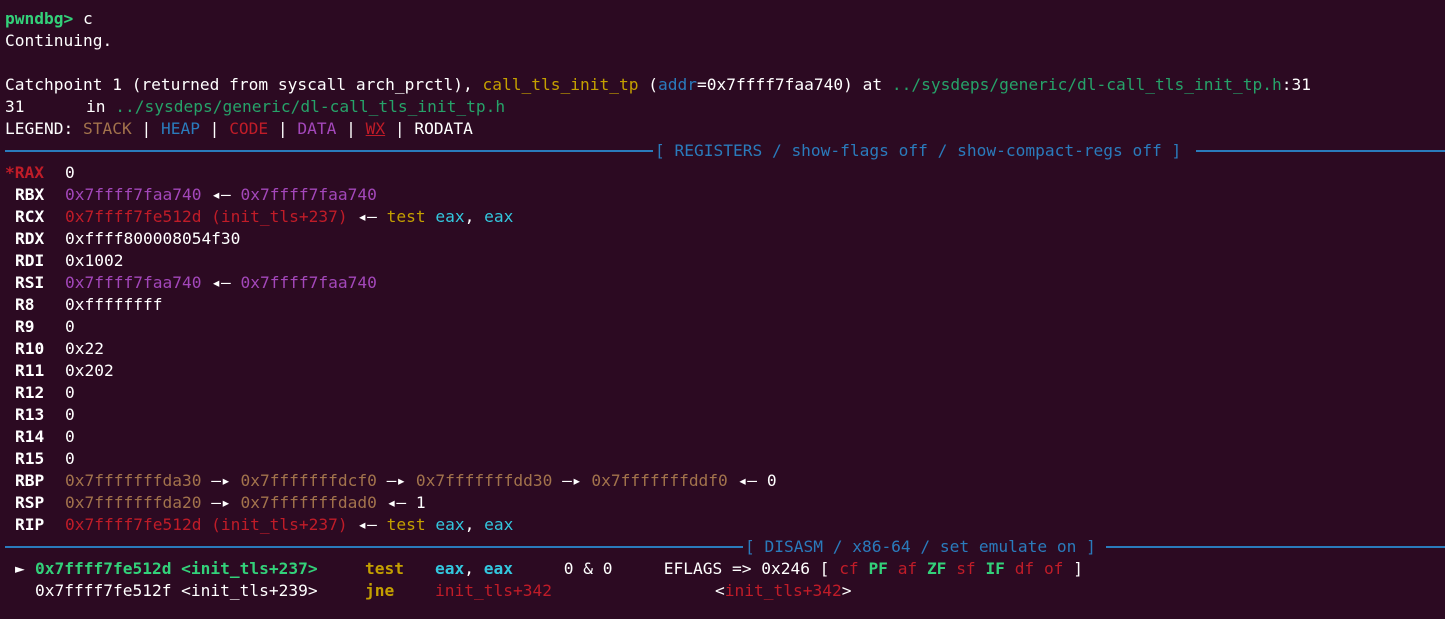 This screenshot has height=619, width=1445. What do you see at coordinates (308, 480) in the screenshot?
I see `pointer-chain-item: 0x7fffffffdcf0` at bounding box center [308, 480].